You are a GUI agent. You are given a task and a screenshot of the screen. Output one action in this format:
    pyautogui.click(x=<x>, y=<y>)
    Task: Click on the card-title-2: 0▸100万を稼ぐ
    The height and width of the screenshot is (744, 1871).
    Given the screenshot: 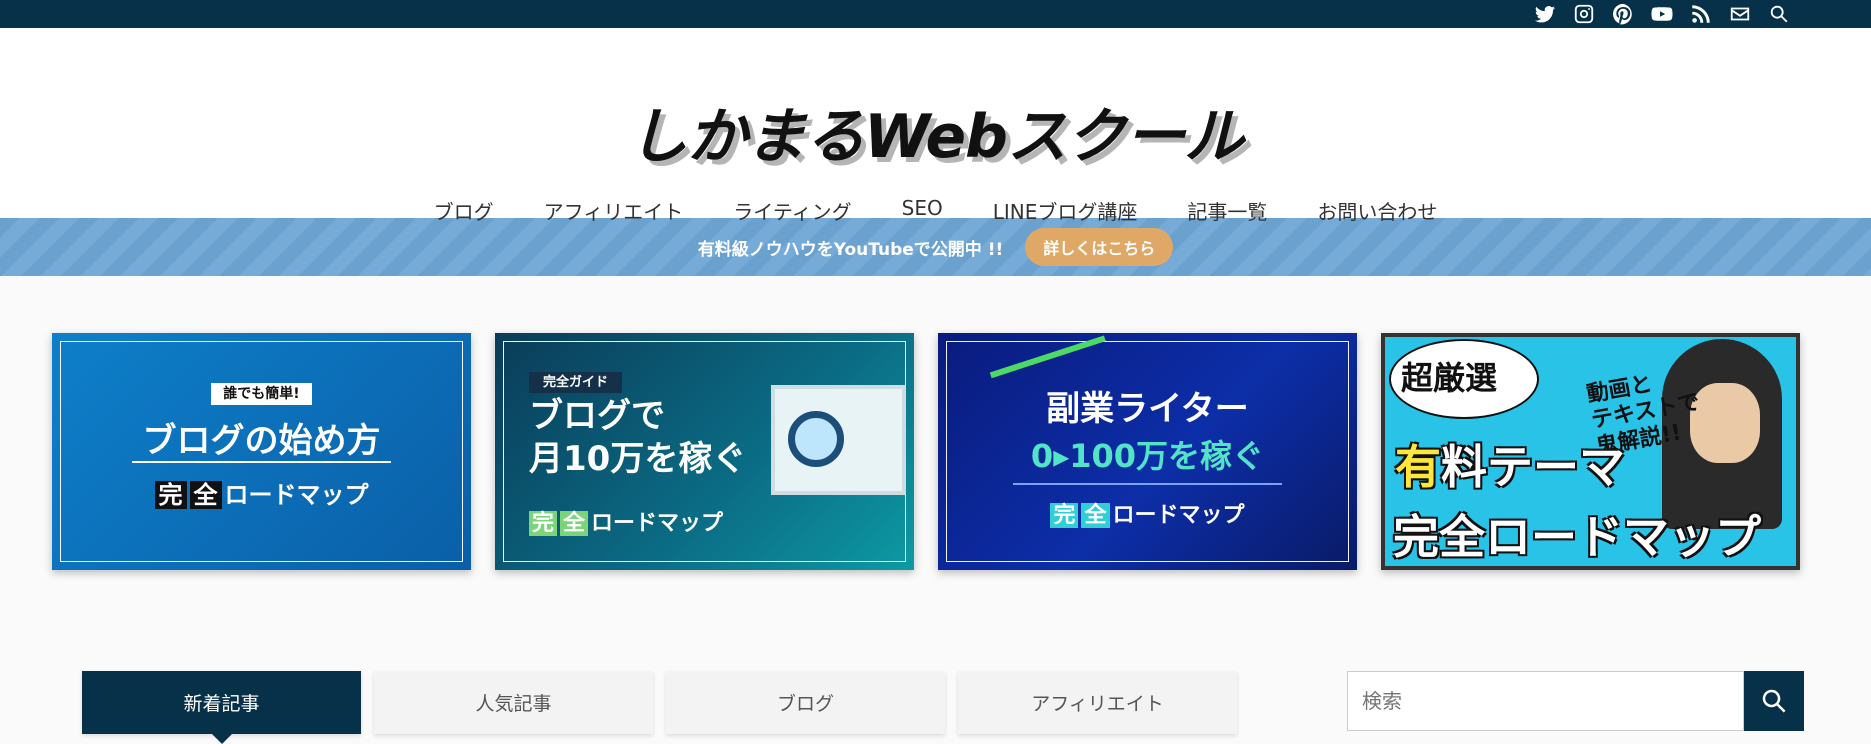 What is the action you would take?
    pyautogui.click(x=1147, y=456)
    